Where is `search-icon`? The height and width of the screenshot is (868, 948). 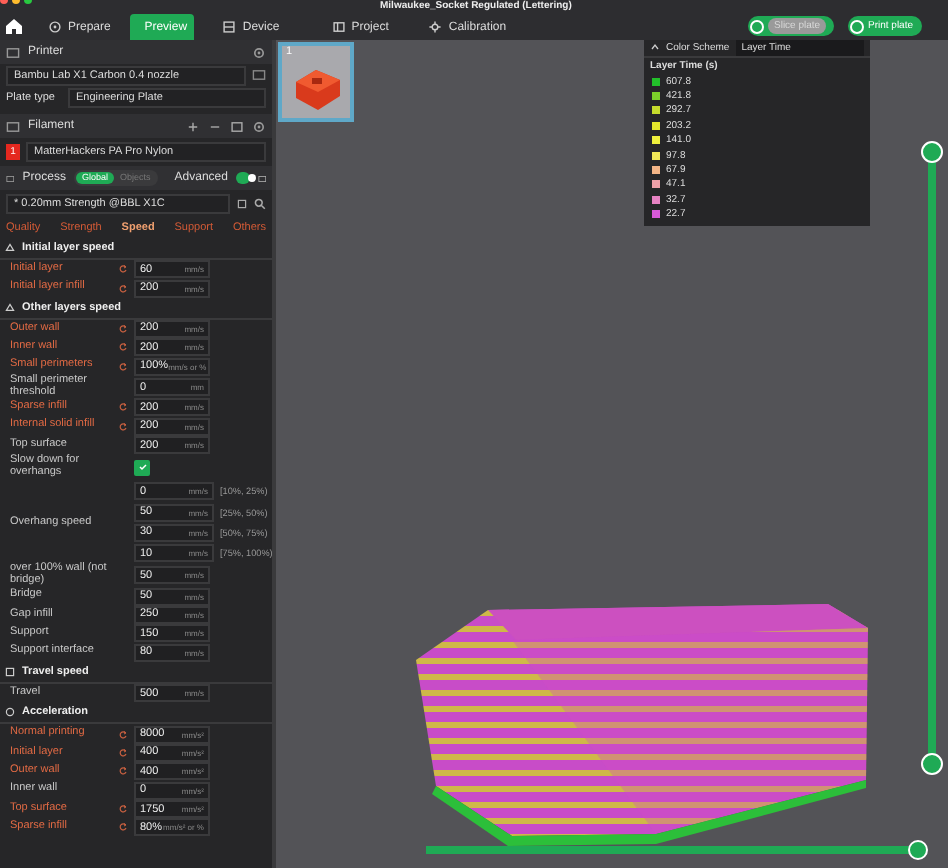 search-icon is located at coordinates (260, 203).